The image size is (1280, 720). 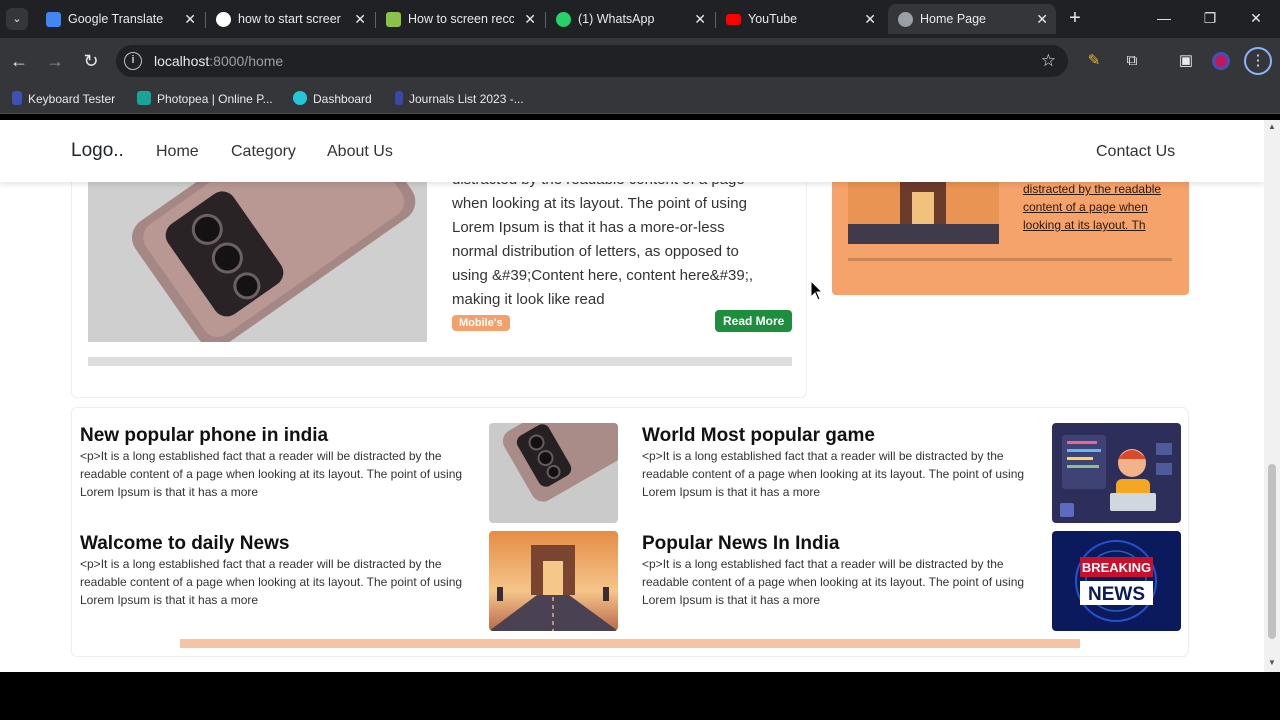 I want to click on url-text: localhost:8000/home, so click(x=218, y=61).